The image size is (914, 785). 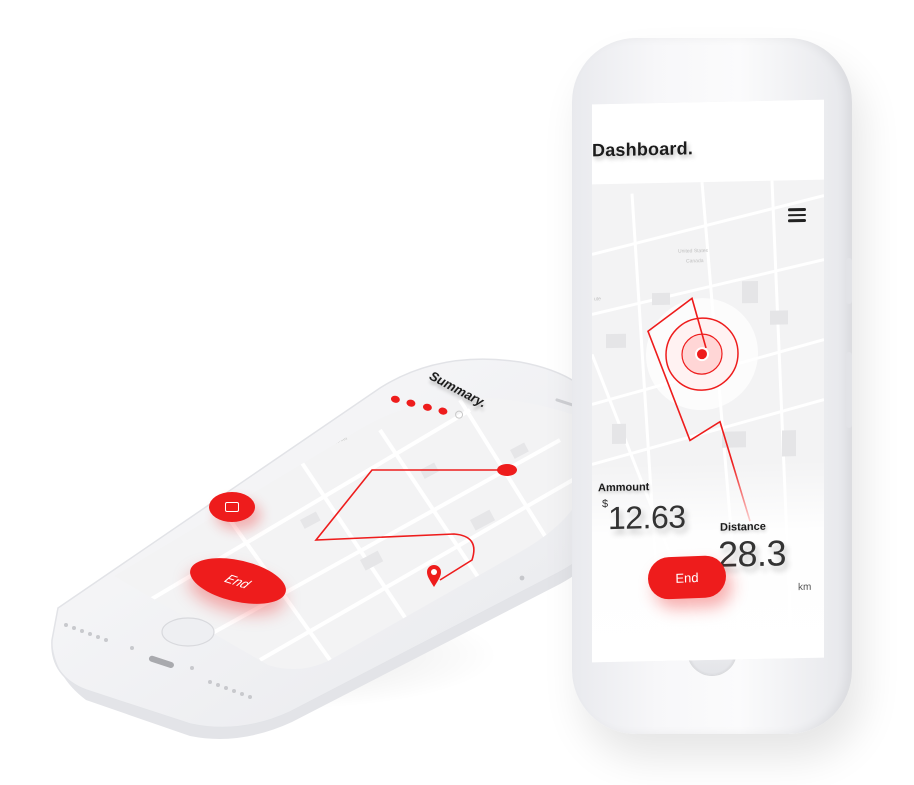 I want to click on end-button-right: End, so click(x=687, y=577).